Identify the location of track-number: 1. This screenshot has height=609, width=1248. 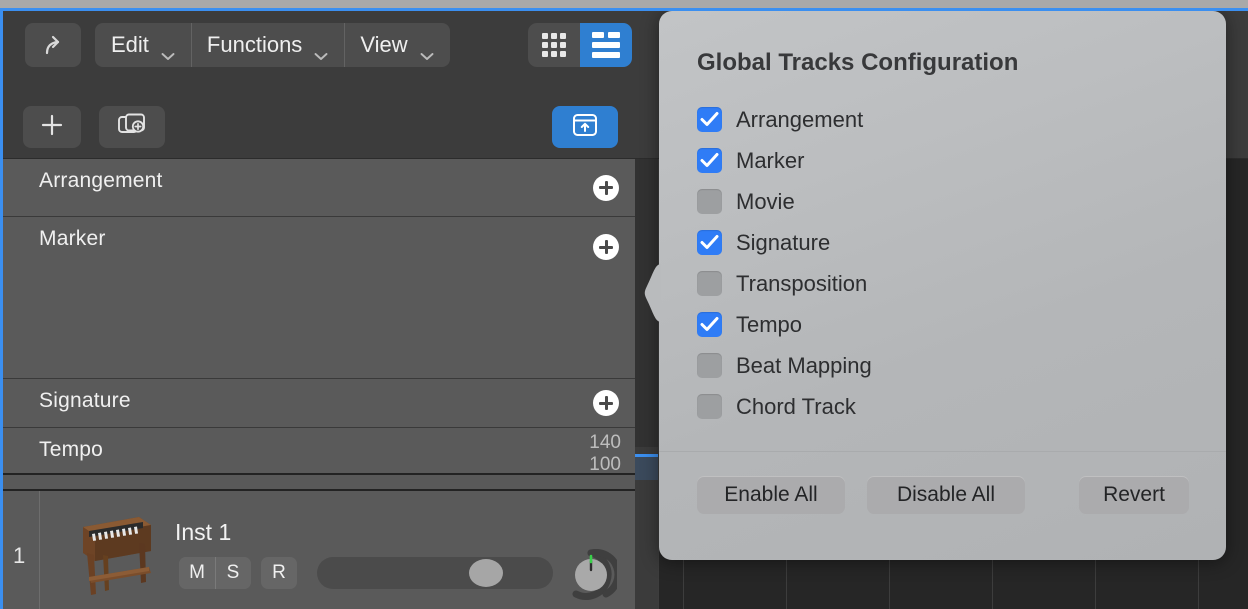
(19, 555).